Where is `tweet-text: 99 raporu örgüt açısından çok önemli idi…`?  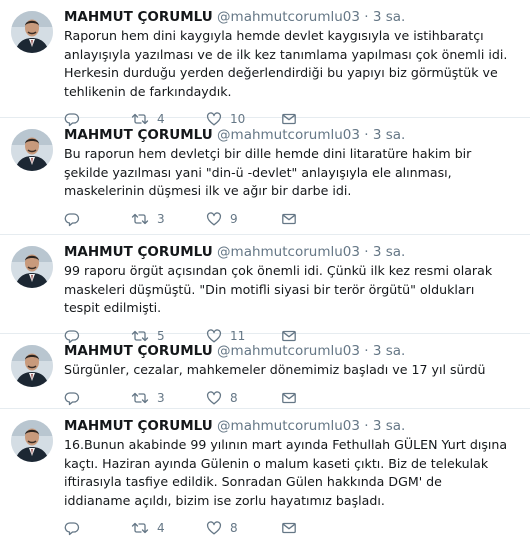
tweet-text: 99 raporu örgüt açısından çok önemli idi… is located at coordinates (278, 289).